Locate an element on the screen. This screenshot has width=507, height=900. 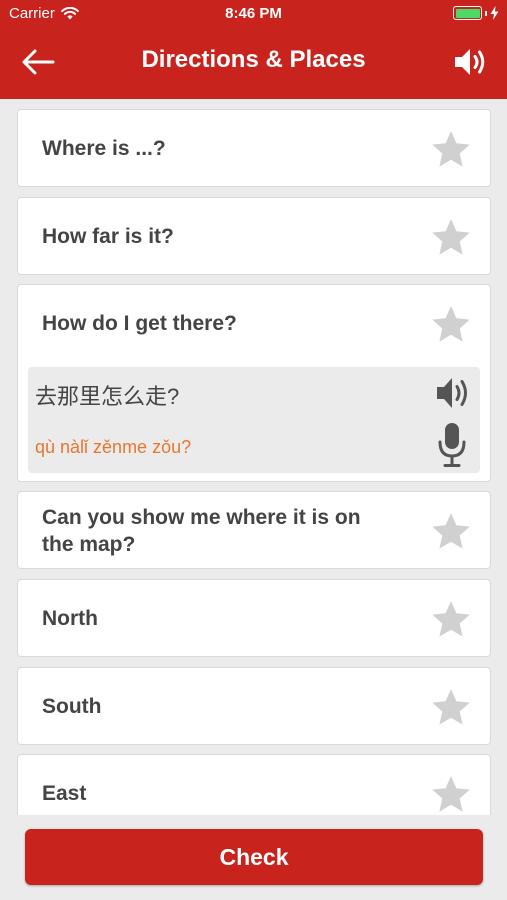
charging-bolt-icon is located at coordinates (494, 13).